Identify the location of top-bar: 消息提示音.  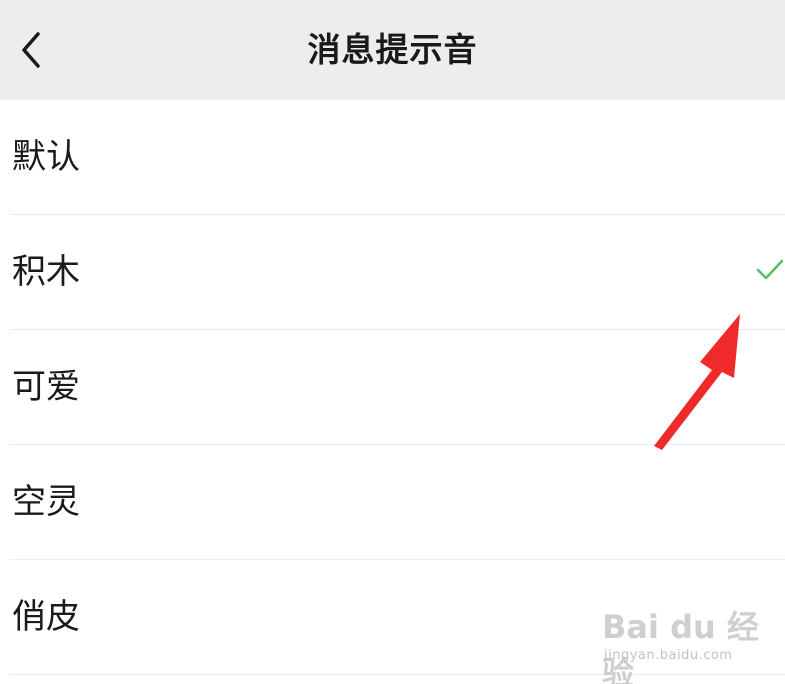
(392, 50).